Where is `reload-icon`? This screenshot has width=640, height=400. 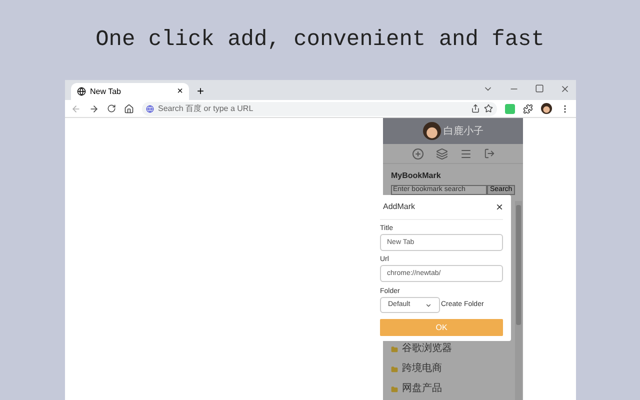 reload-icon is located at coordinates (111, 108).